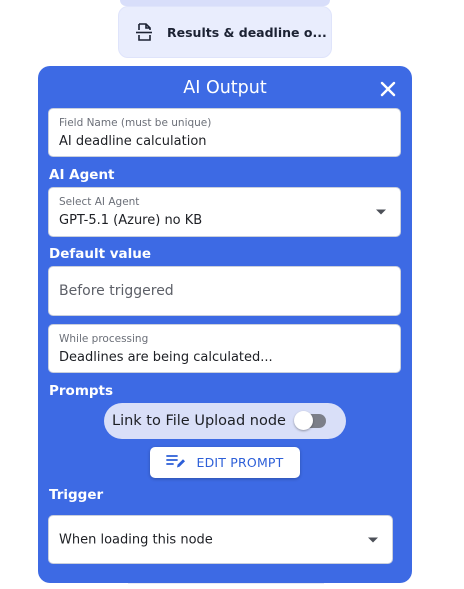 This screenshot has width=464, height=589. What do you see at coordinates (135, 123) in the screenshot?
I see `field-name-label: Field Name (must be unique)` at bounding box center [135, 123].